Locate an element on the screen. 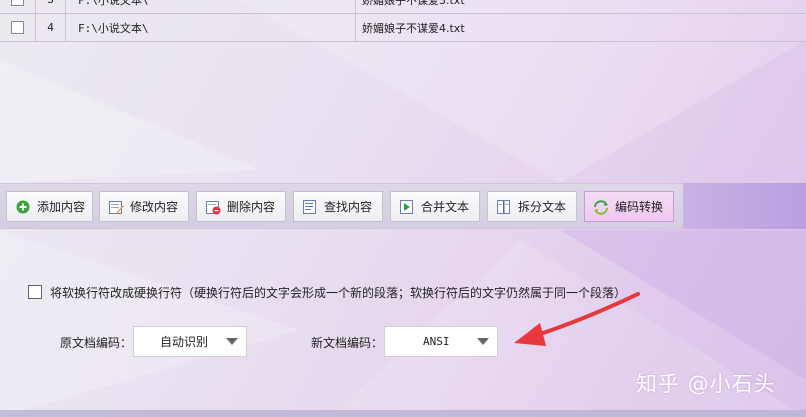 The height and width of the screenshot is (417, 806). find-content-button: 查找内容 is located at coordinates (338, 206).